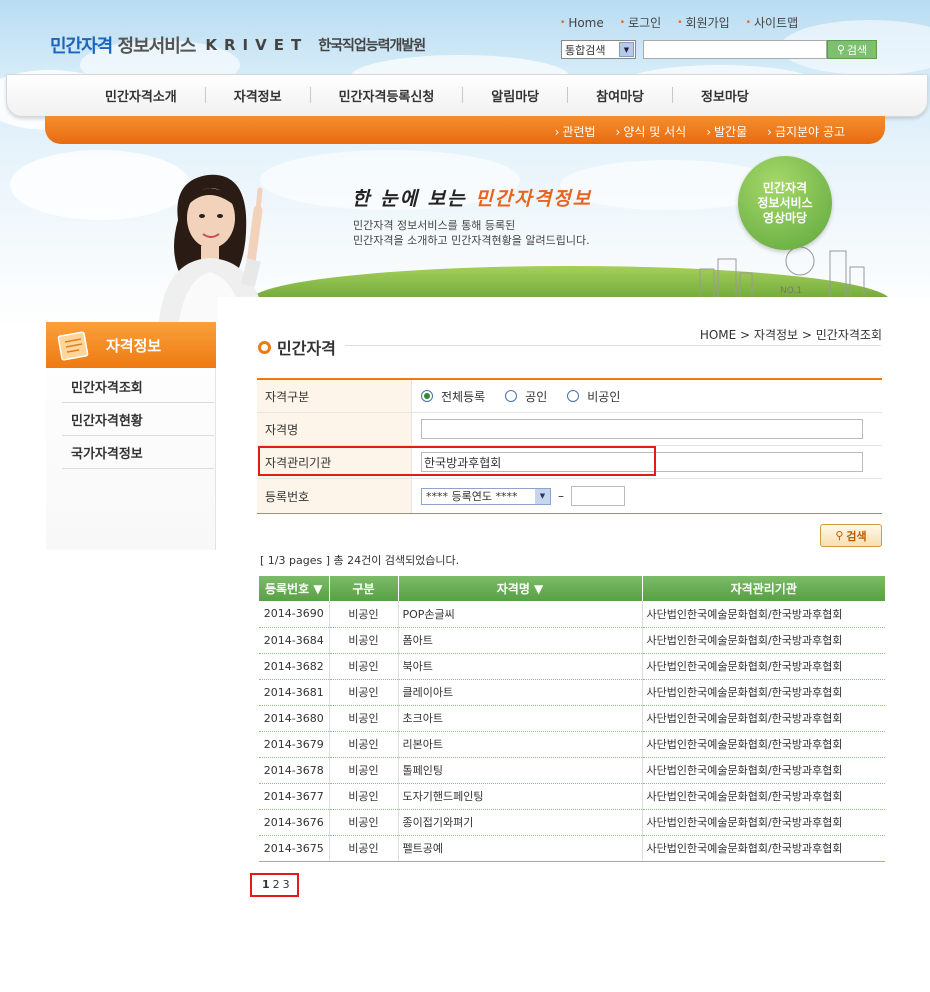  What do you see at coordinates (138, 419) in the screenshot?
I see `sidebar-item-status: 민간자격현황` at bounding box center [138, 419].